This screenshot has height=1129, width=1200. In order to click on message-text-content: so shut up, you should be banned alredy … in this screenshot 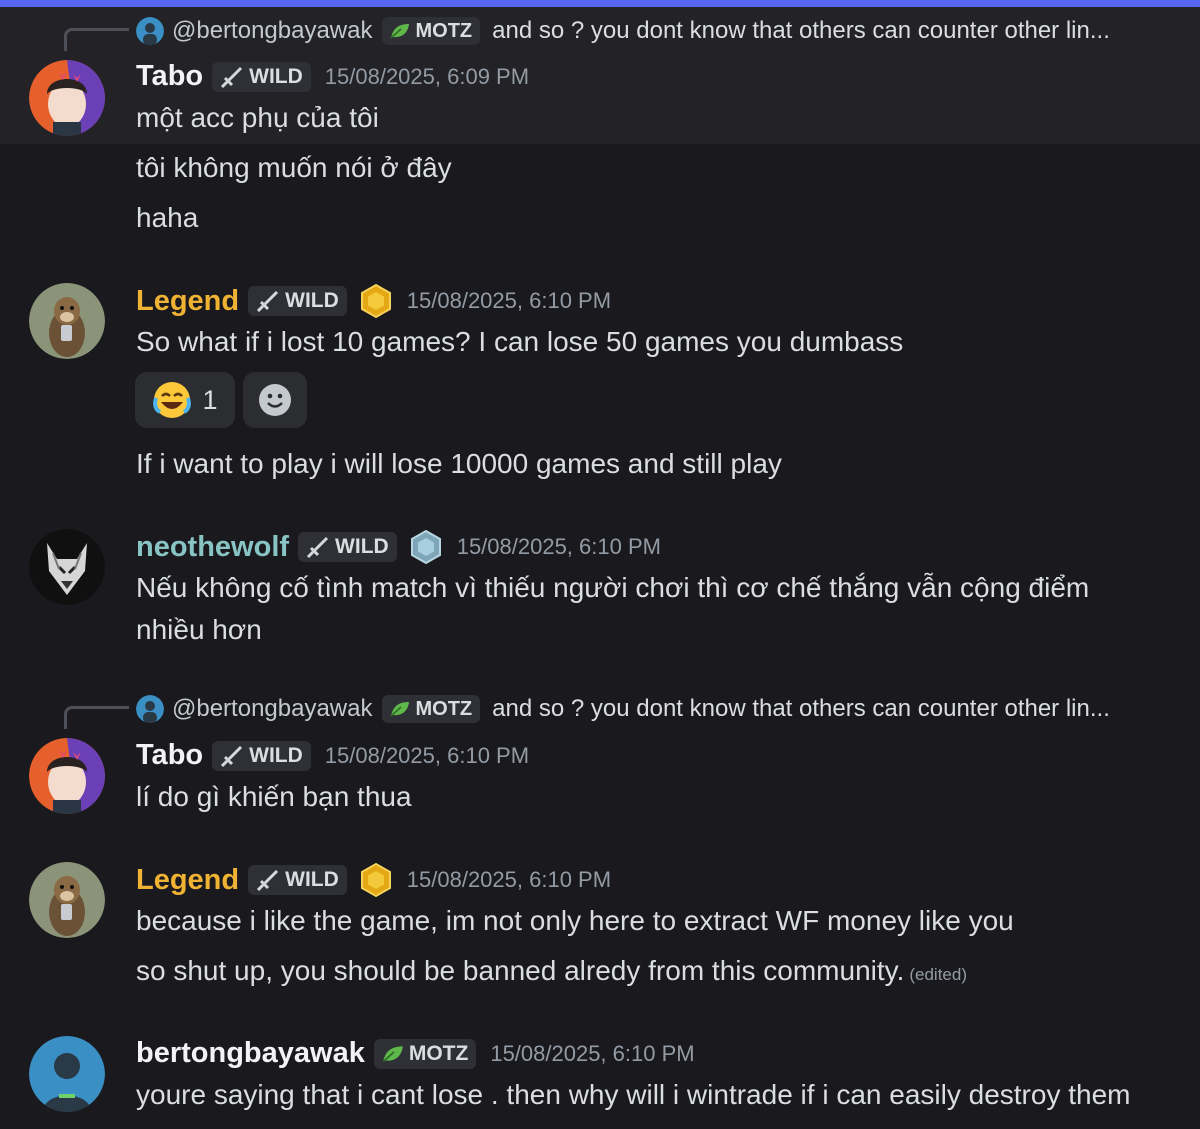, I will do `click(520, 970)`.